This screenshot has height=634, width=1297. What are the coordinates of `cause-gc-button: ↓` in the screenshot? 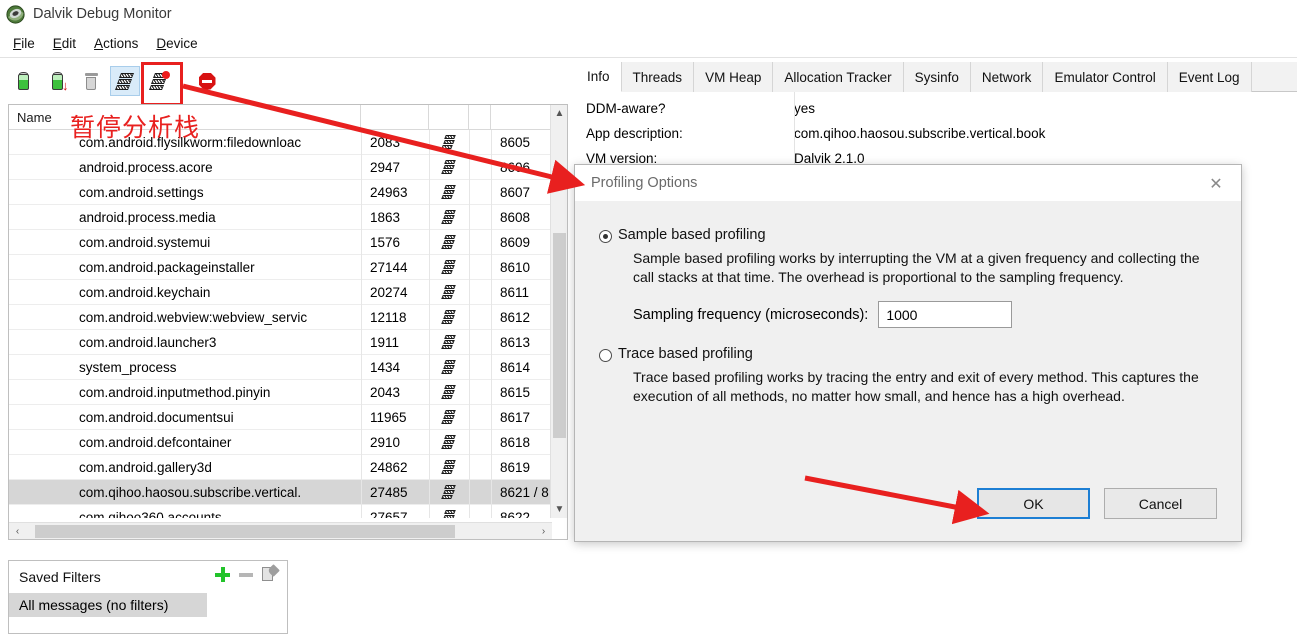 It's located at (57, 81).